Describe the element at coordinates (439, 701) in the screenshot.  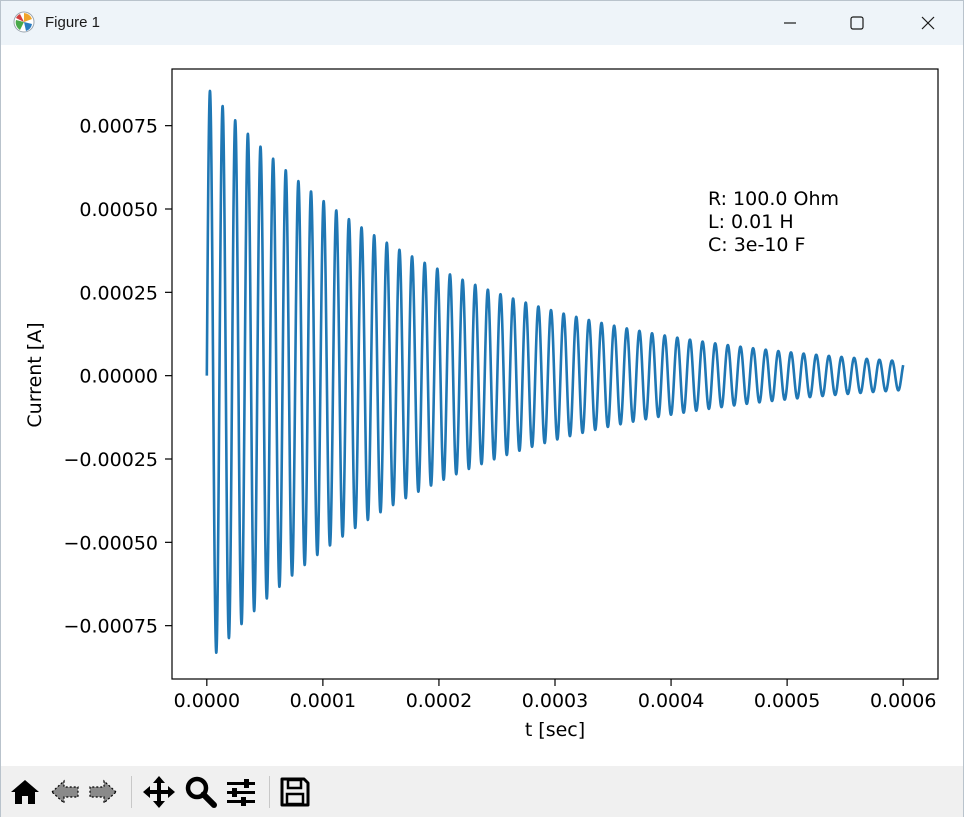
I see `x-tick-label: 0.0002` at that location.